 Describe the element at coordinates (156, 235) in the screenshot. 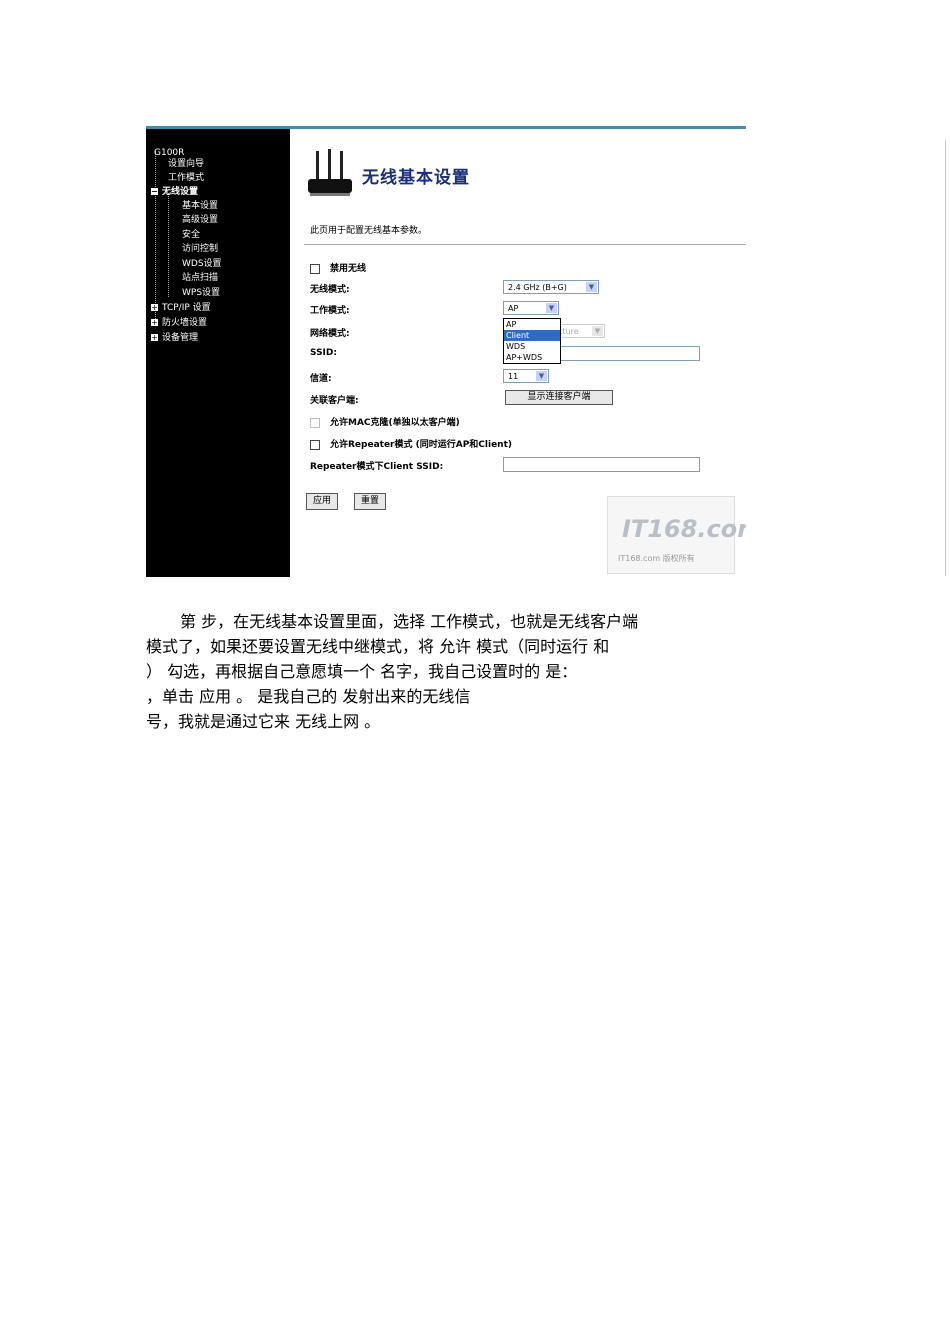

I see `tree-line` at that location.